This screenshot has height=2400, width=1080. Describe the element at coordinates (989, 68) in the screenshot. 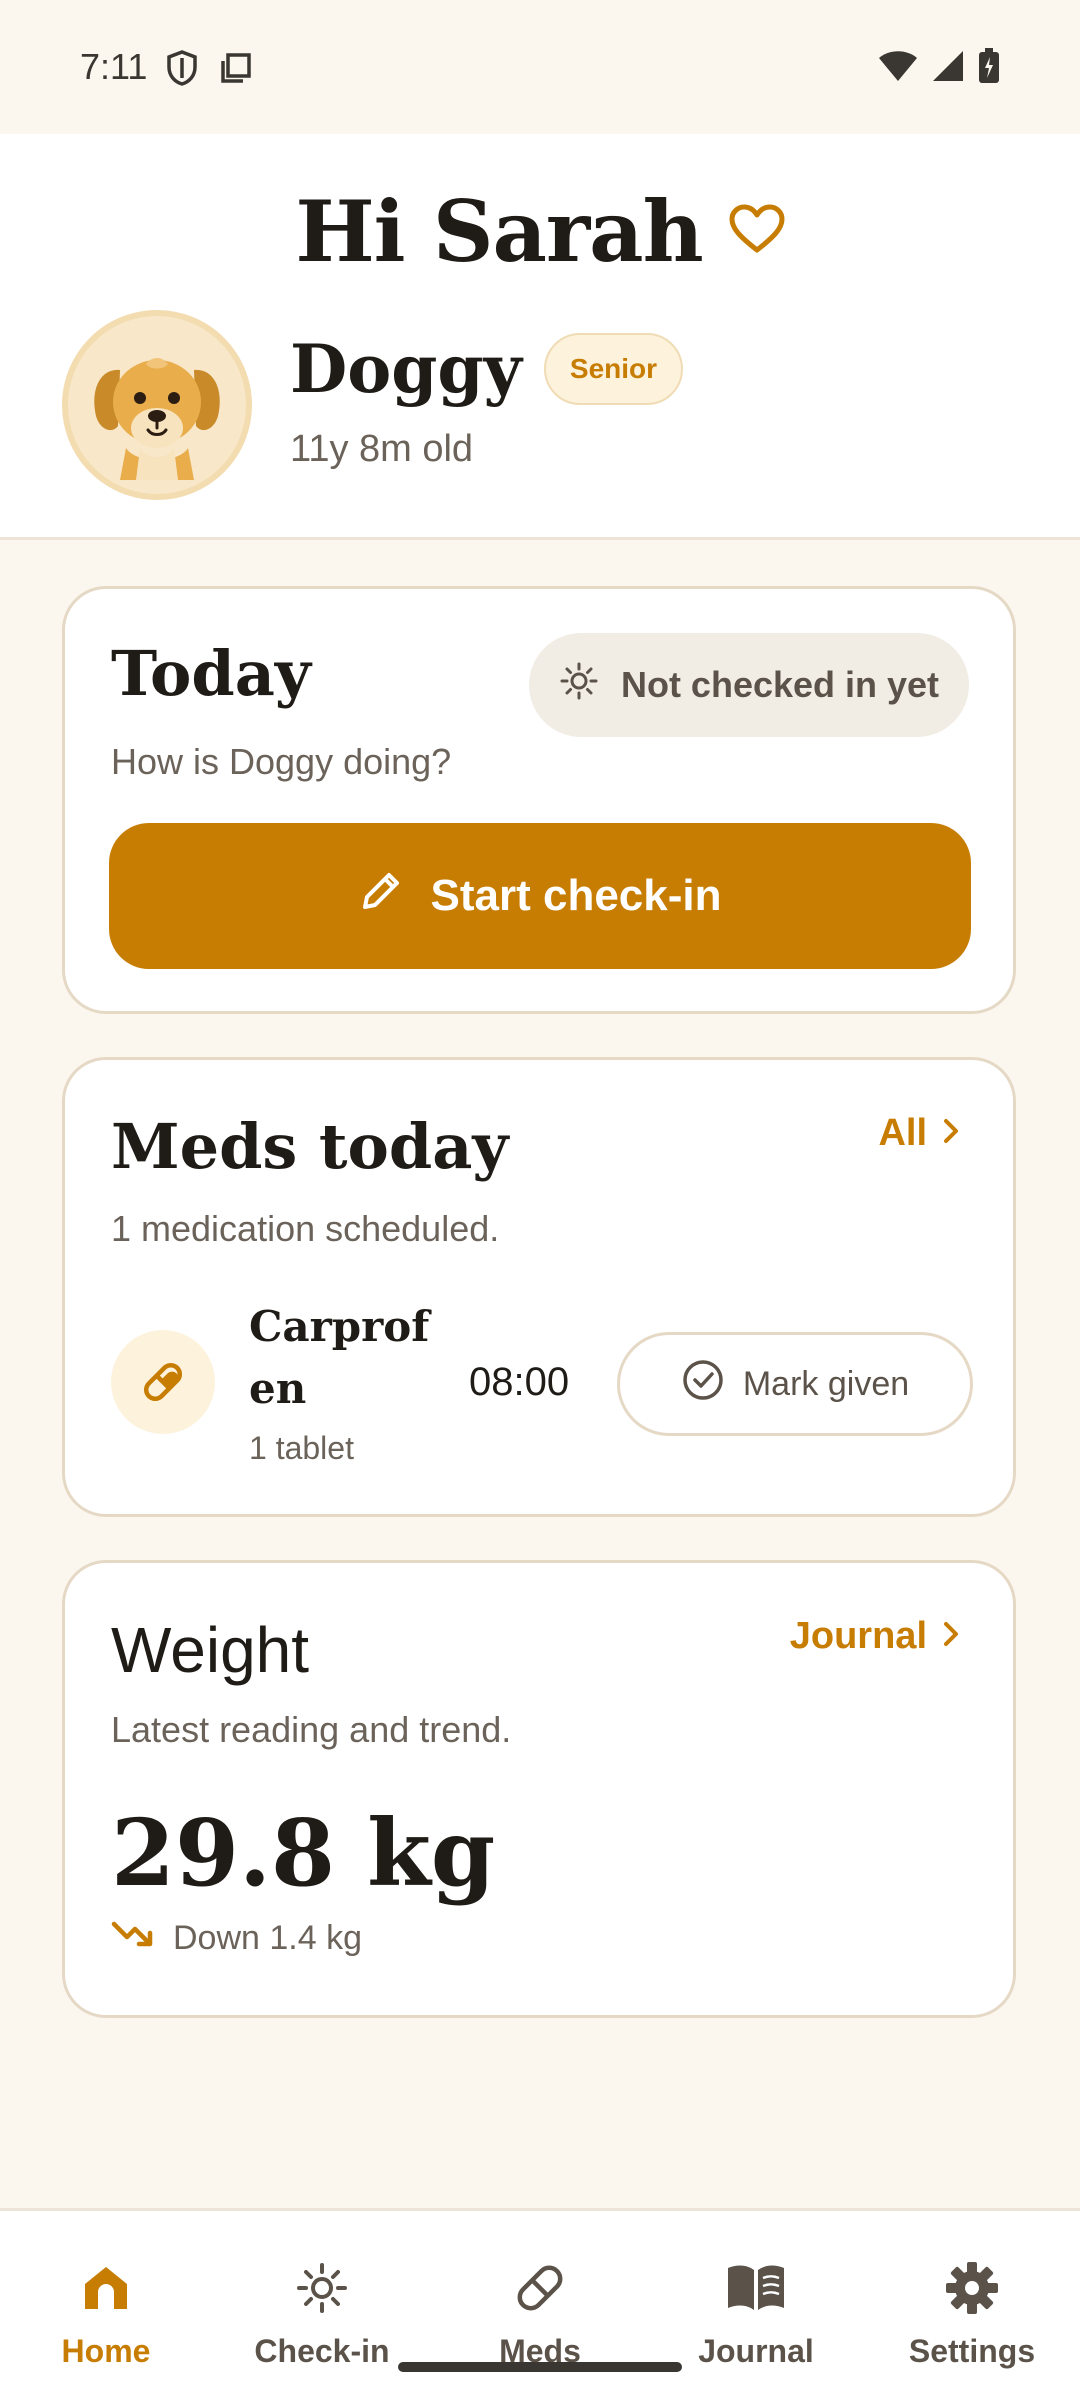

I see `battery-icon` at that location.